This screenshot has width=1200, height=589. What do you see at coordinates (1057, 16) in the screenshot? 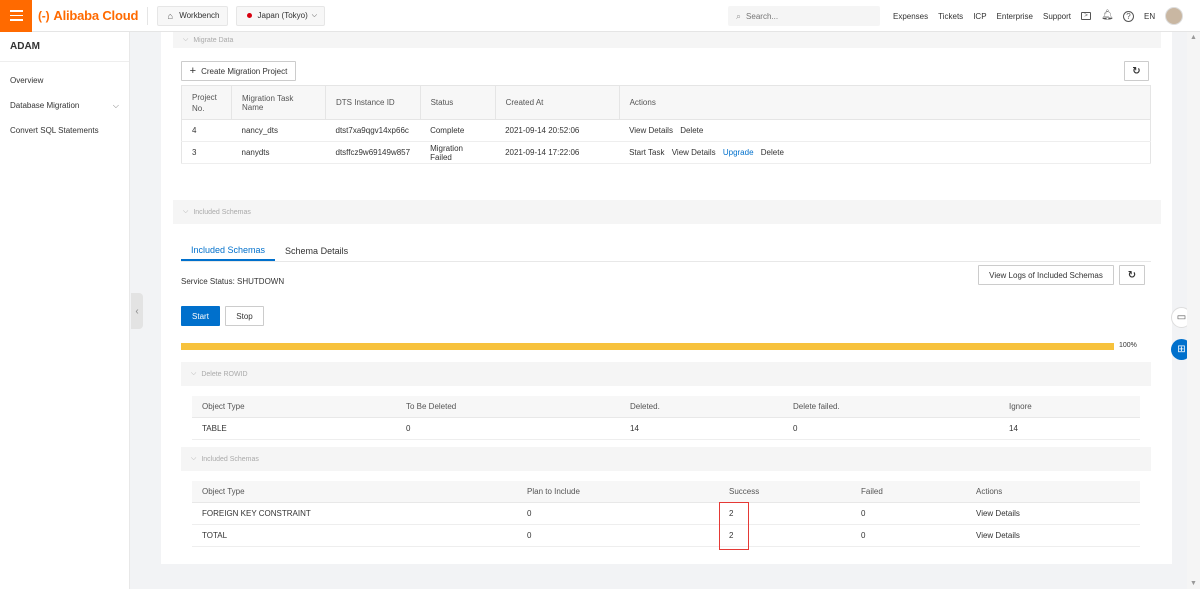
I see `nav-support: Support` at bounding box center [1057, 16].